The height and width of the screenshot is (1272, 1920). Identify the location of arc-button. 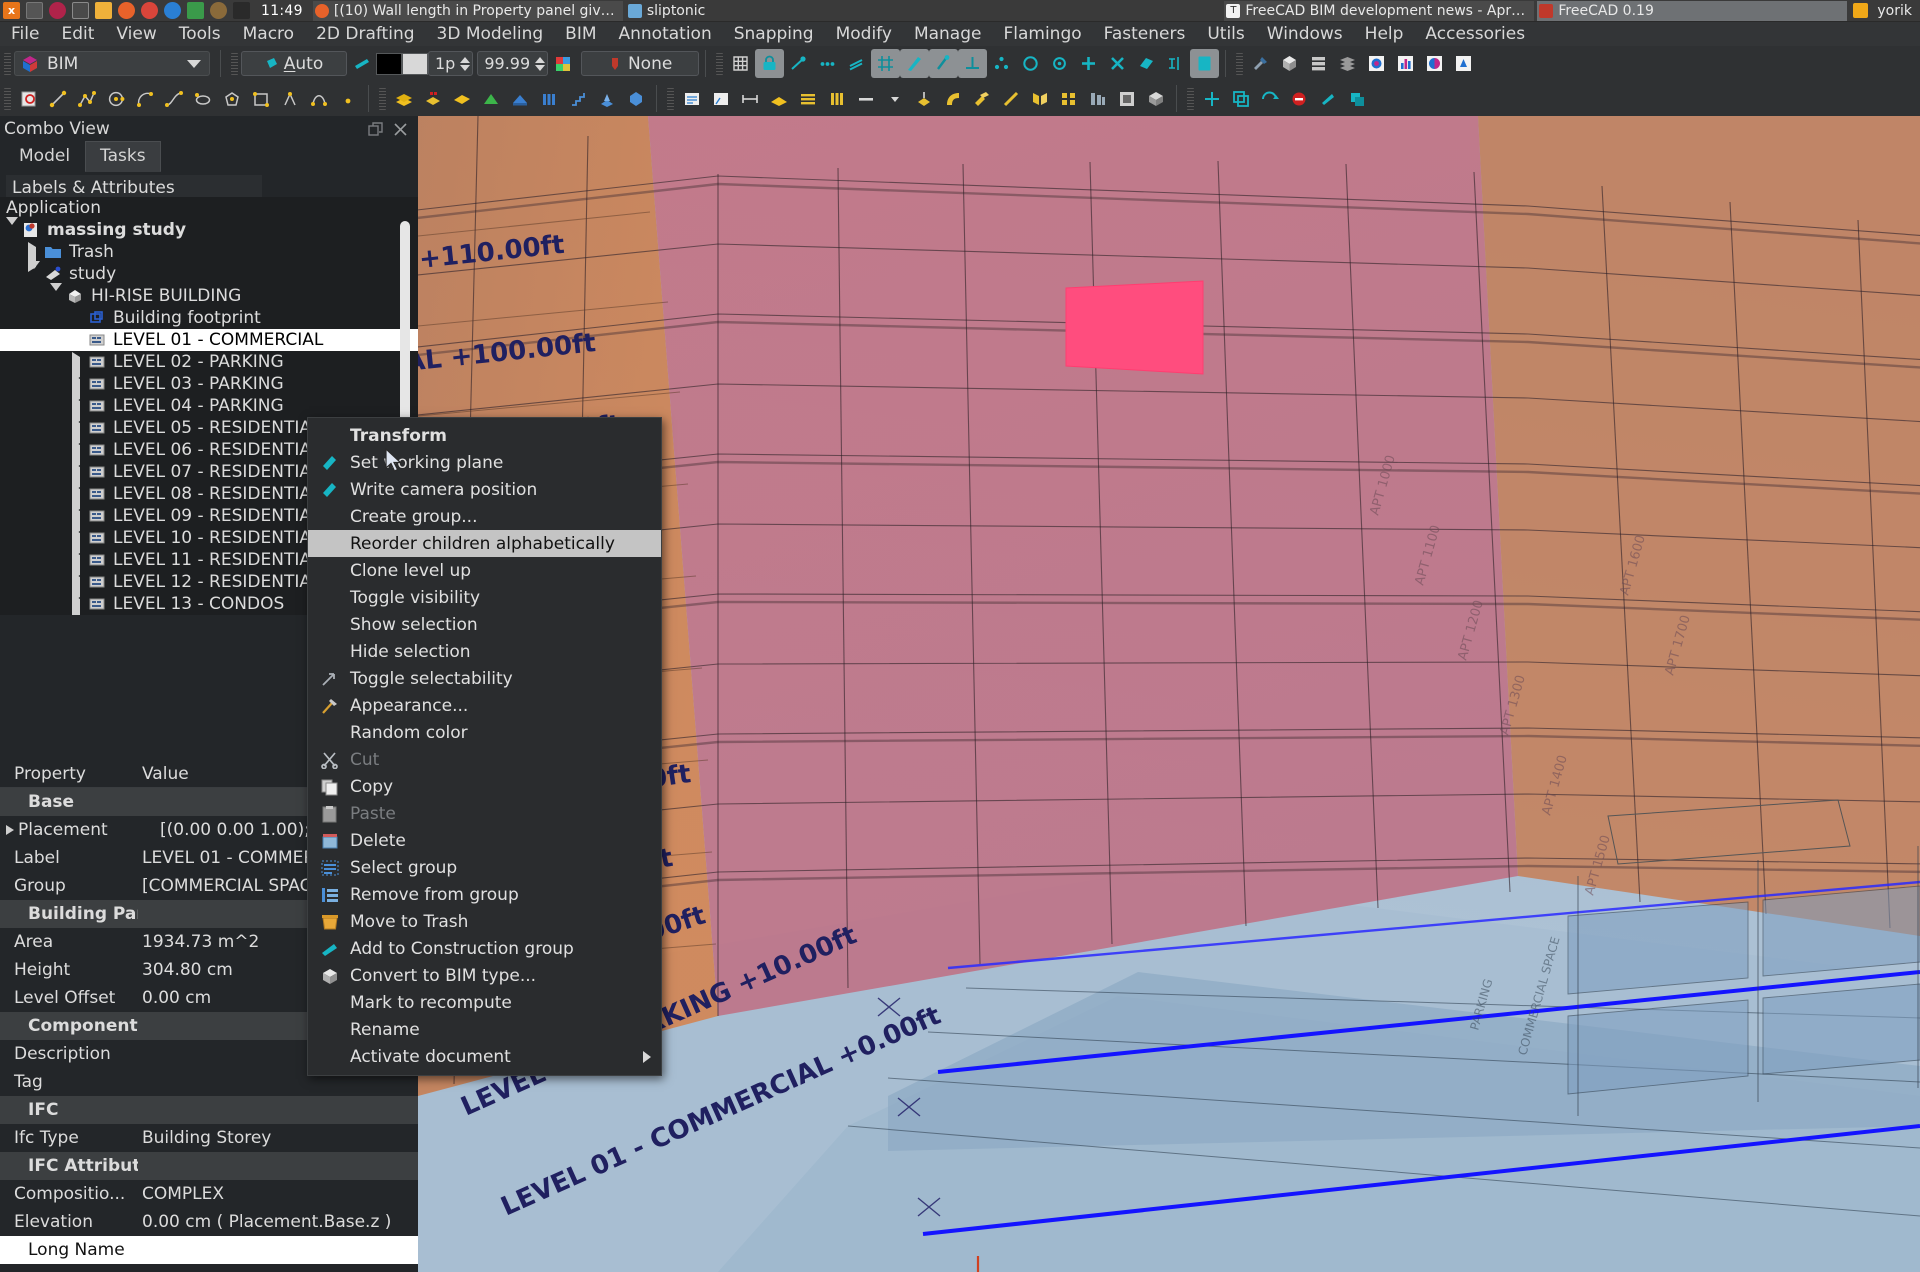
(144, 98).